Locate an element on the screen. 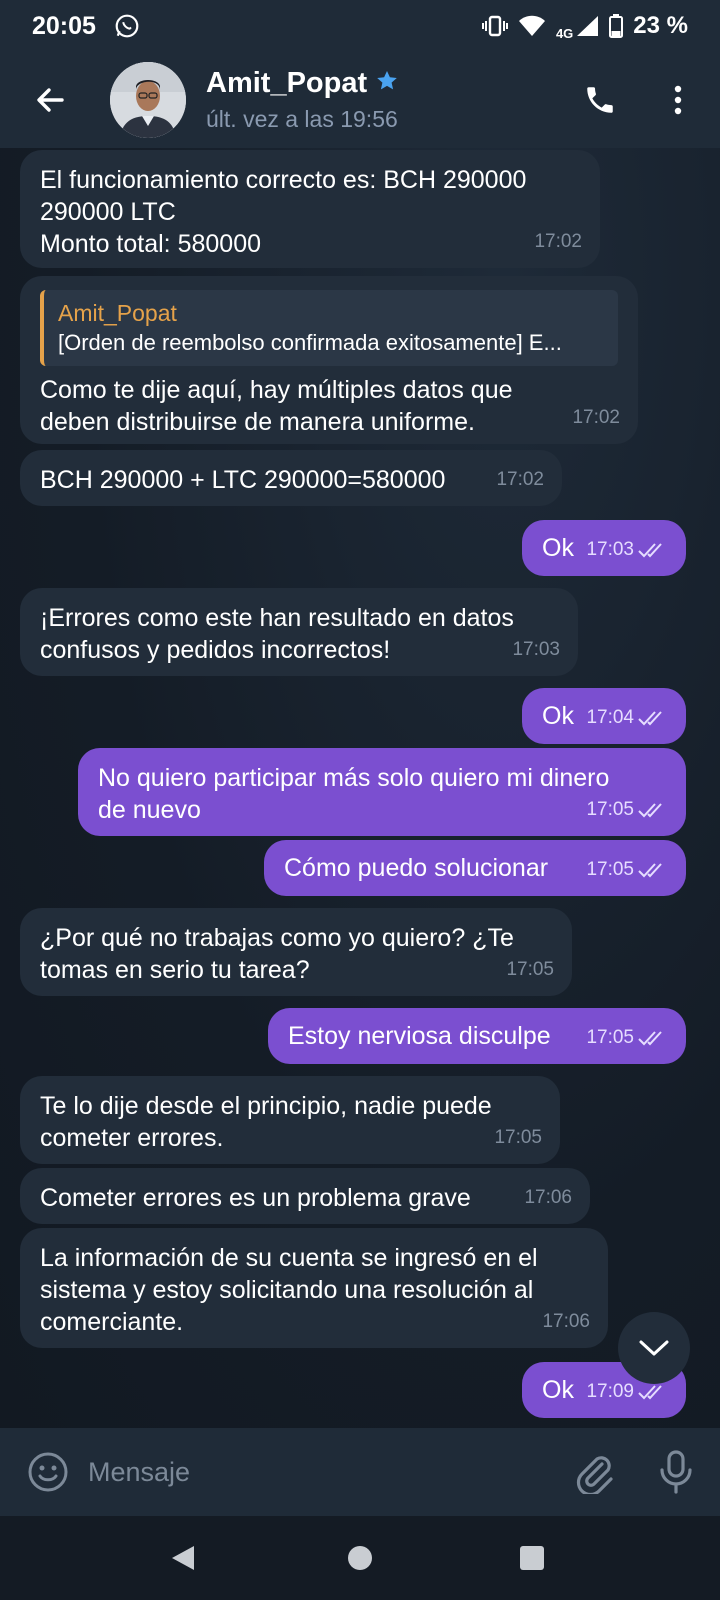  message-outgoing: Estoy nerviosa disculpe 17:05 is located at coordinates (477, 1036).